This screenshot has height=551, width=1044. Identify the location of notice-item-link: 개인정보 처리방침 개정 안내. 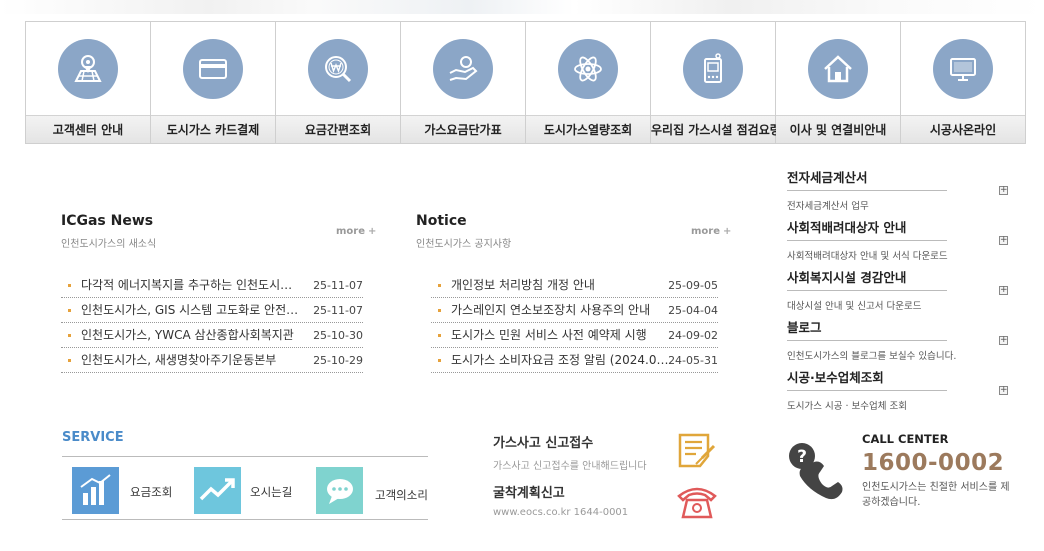
(561, 285).